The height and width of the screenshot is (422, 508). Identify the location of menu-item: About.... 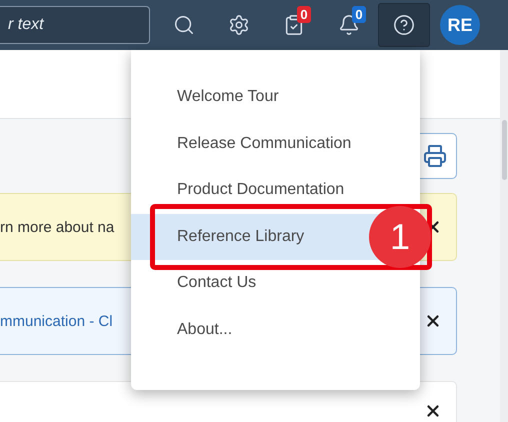
(275, 329).